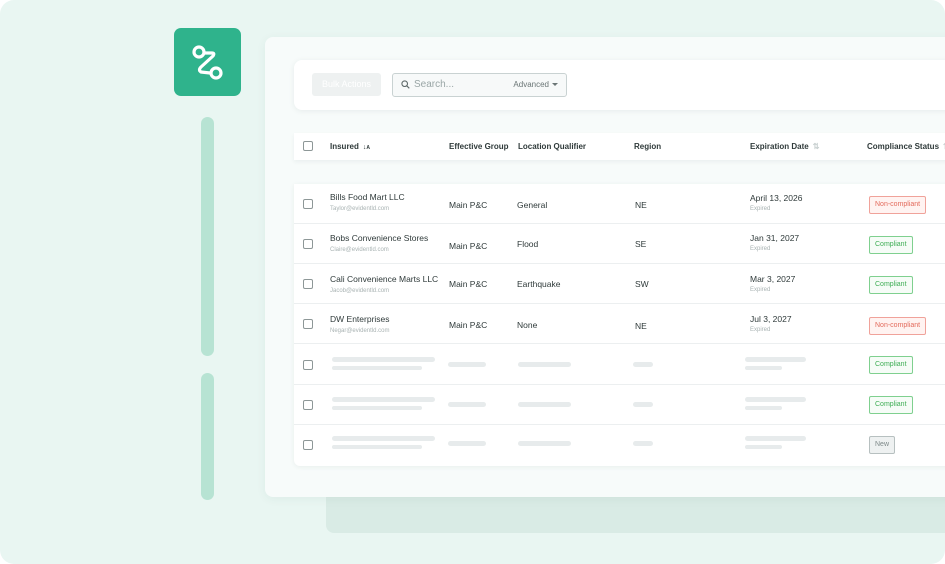  I want to click on advanced-label: Advanced, so click(531, 84).